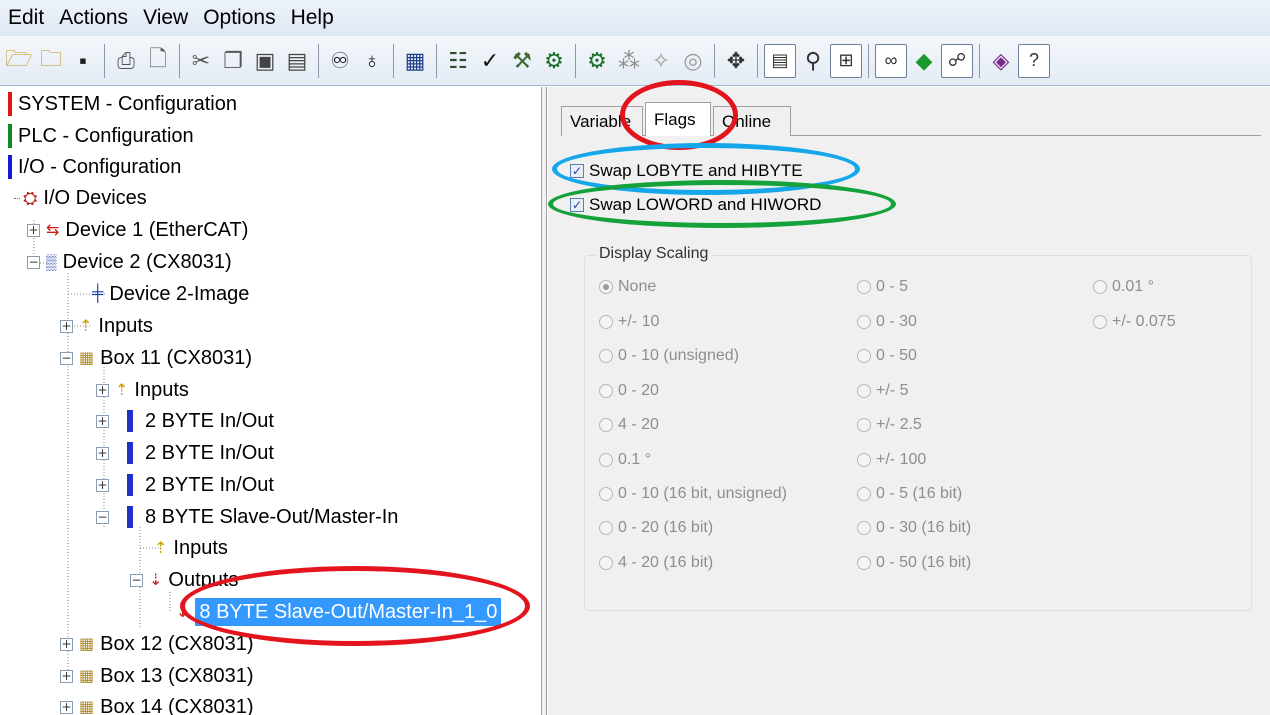 This screenshot has width=1270, height=715. I want to click on tree-item-io: I/O - Configuration, so click(94, 167).